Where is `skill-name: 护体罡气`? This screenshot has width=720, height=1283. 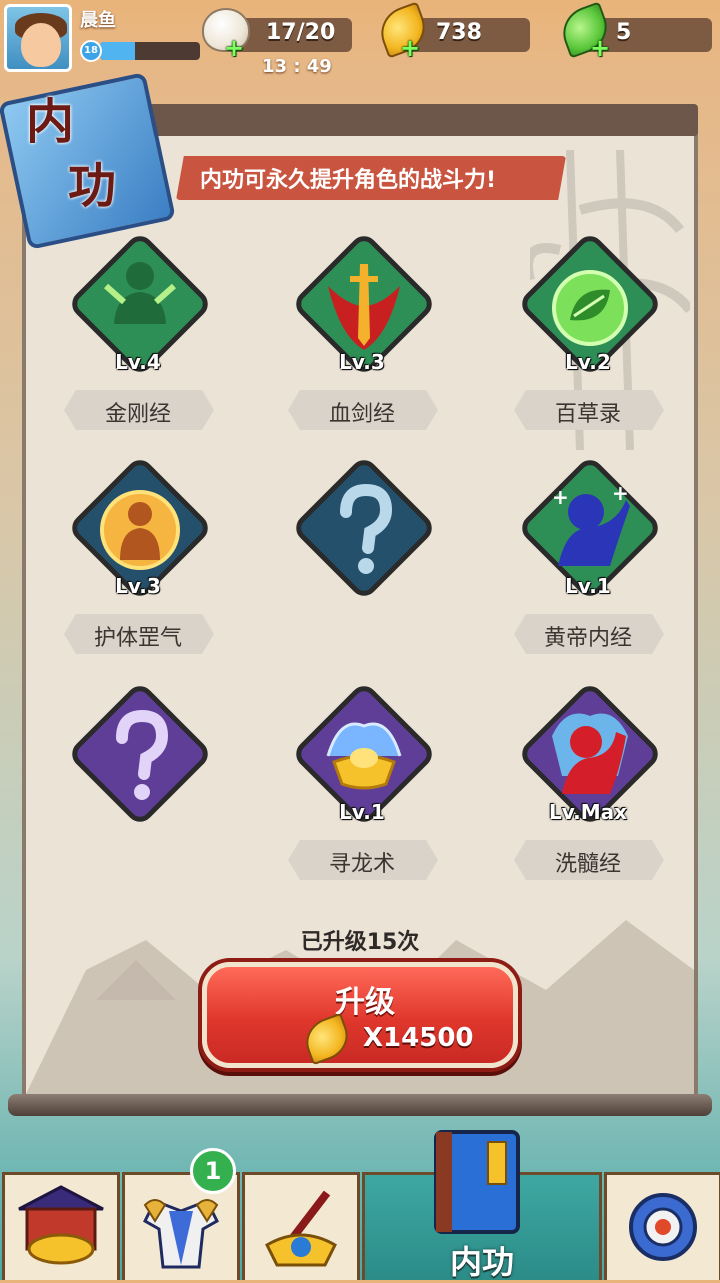 skill-name: 护体罡气 is located at coordinates (137, 638).